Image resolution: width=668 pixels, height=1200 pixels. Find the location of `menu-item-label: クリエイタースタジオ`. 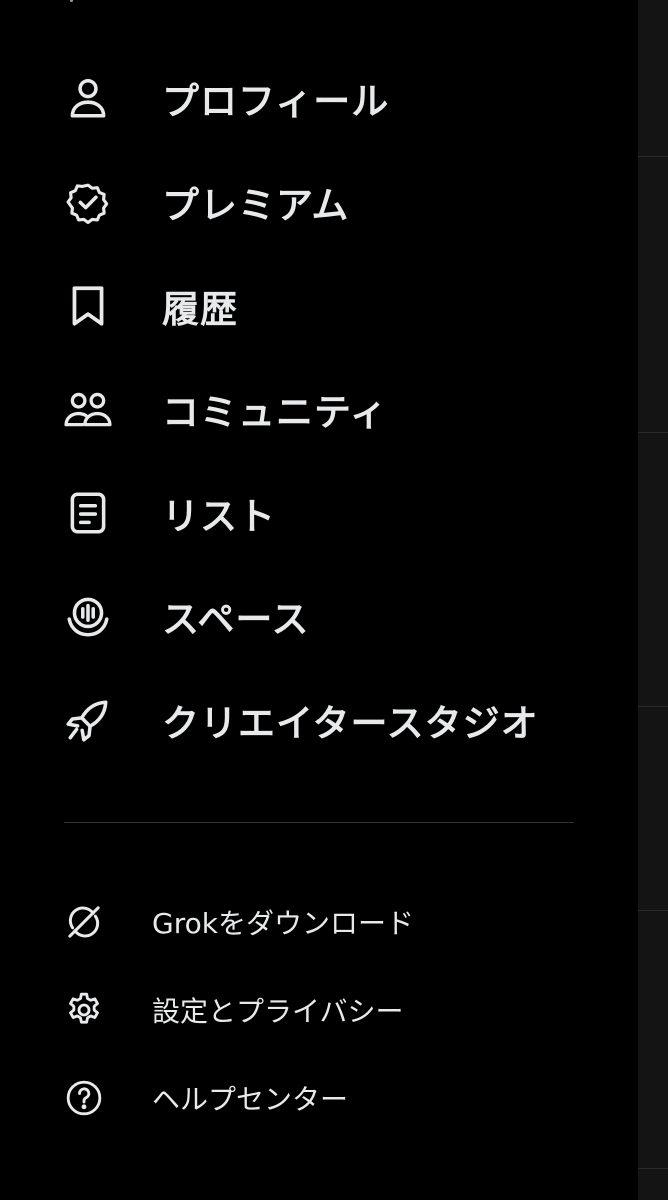

menu-item-label: クリエイタースタジオ is located at coordinates (350, 723).